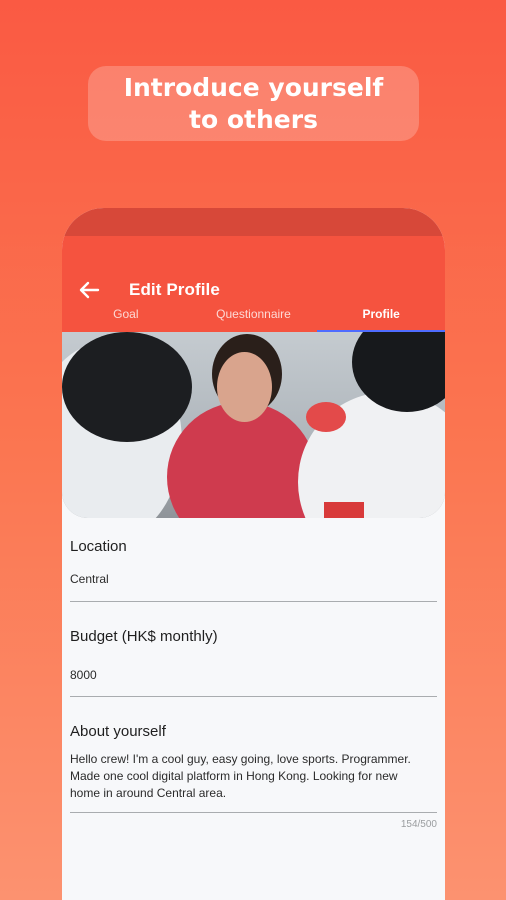 The height and width of the screenshot is (900, 506). What do you see at coordinates (418, 824) in the screenshot?
I see `char-counter: 154/500` at bounding box center [418, 824].